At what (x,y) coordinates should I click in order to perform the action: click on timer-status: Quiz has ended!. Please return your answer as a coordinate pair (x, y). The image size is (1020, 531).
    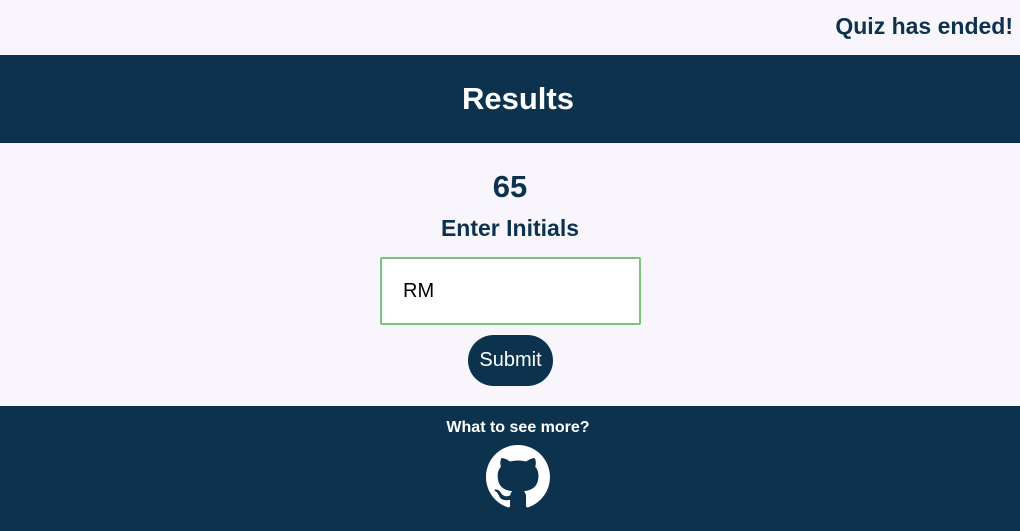
    Looking at the image, I should click on (924, 26).